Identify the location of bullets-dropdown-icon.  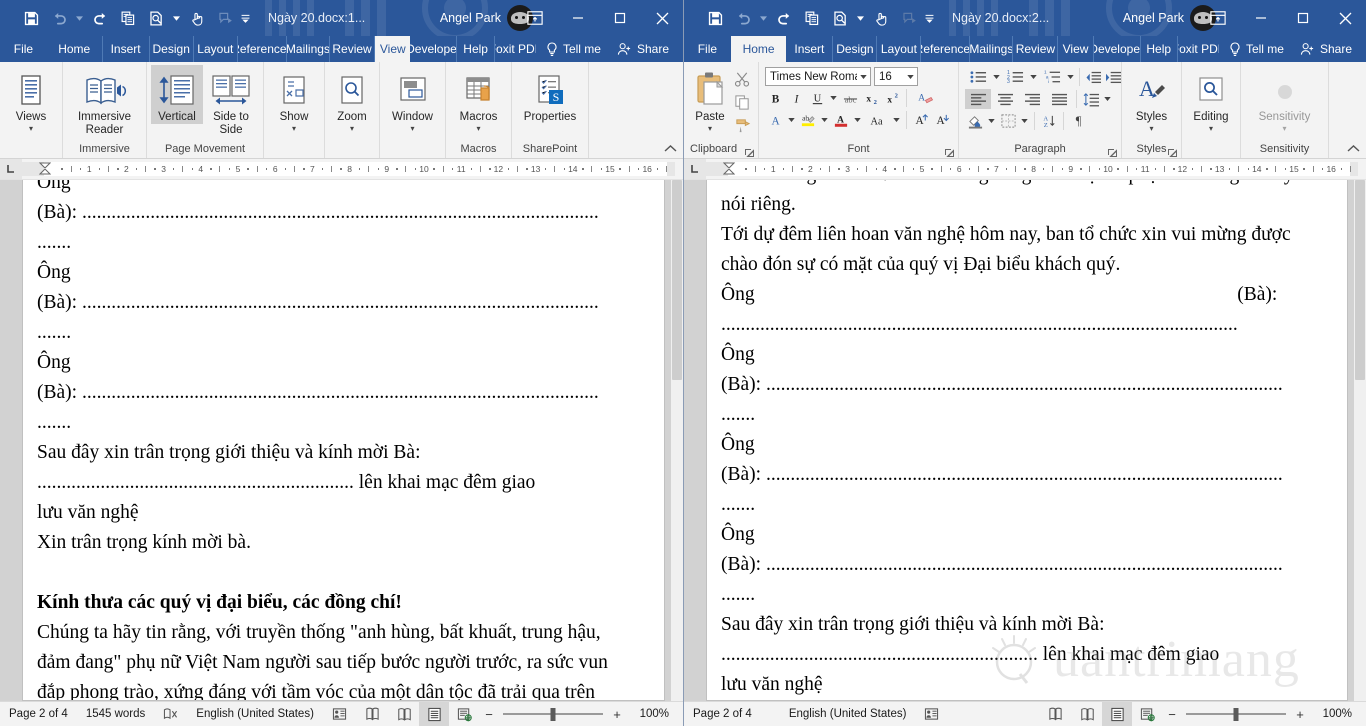
(996, 77).